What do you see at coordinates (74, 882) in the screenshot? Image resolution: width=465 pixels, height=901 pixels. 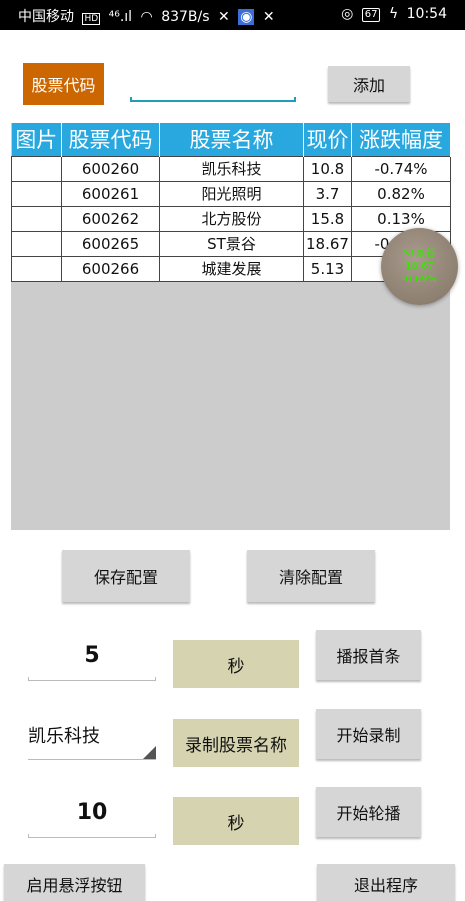 I see `enable-float-button: 启用悬浮按钮` at bounding box center [74, 882].